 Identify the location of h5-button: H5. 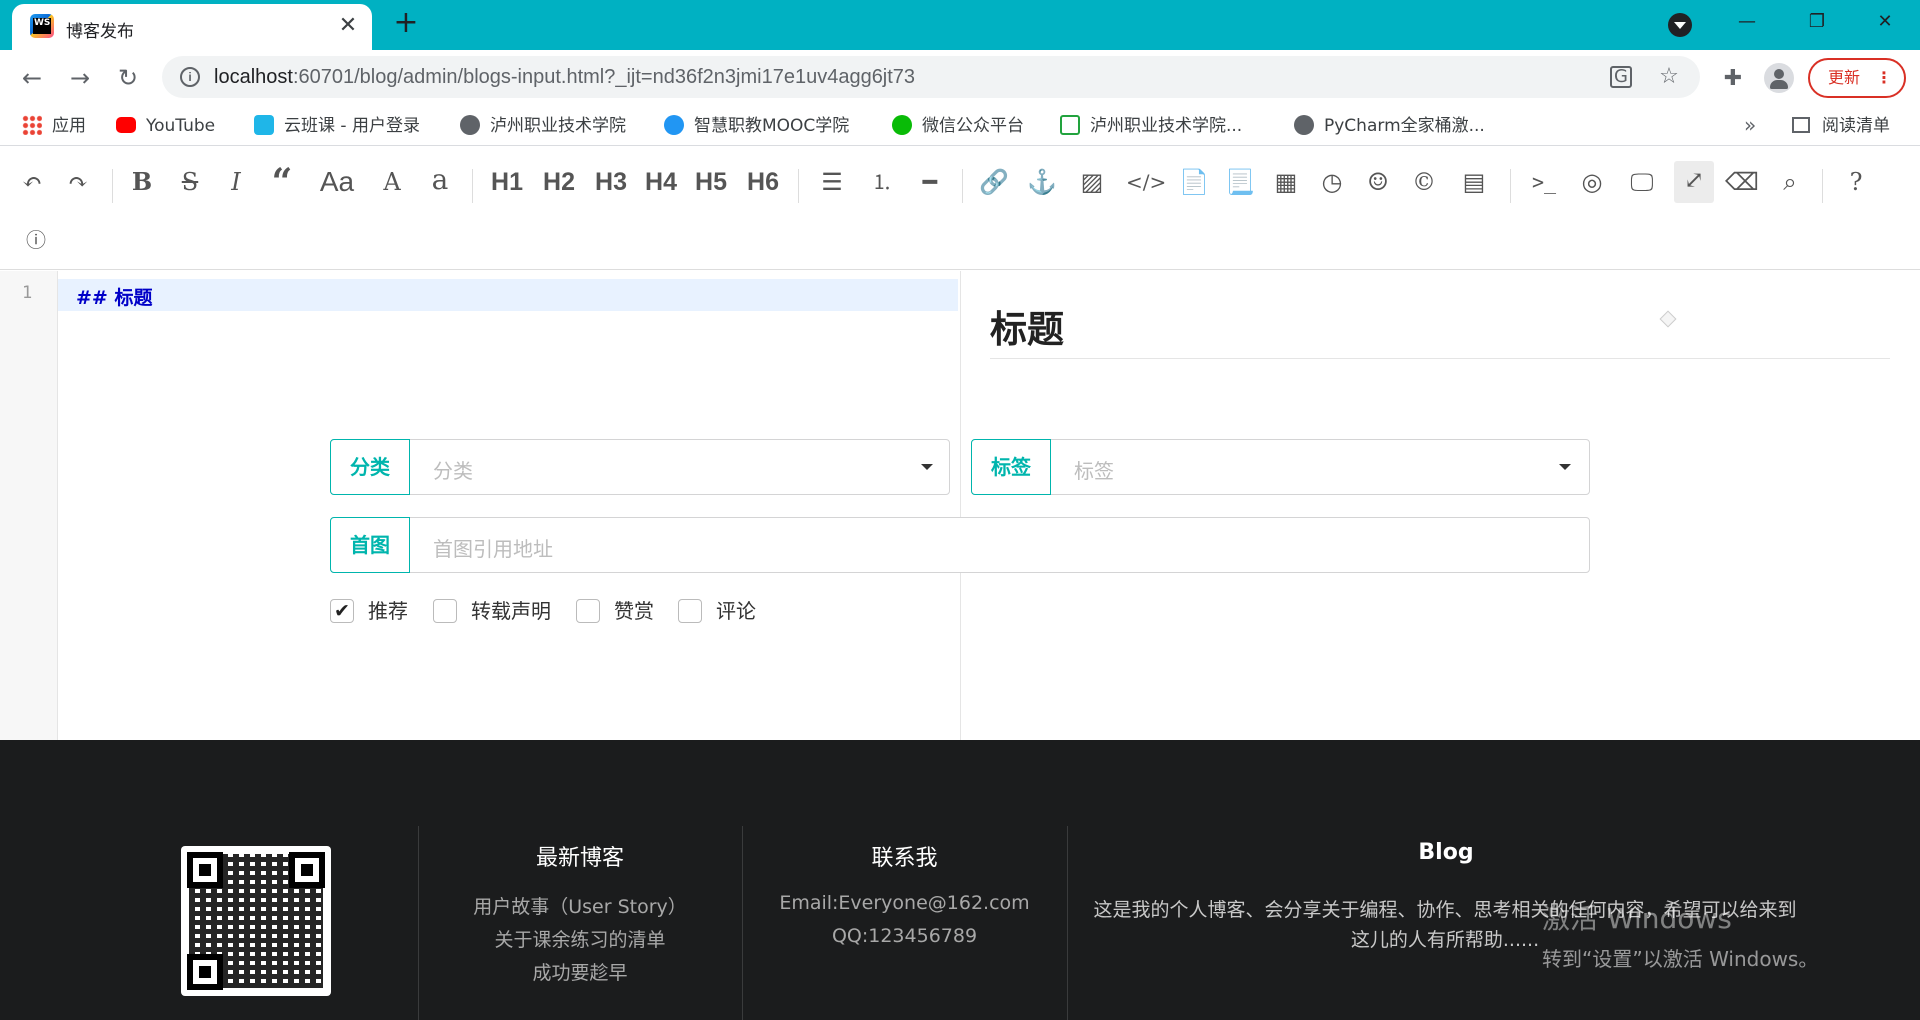
(711, 182).